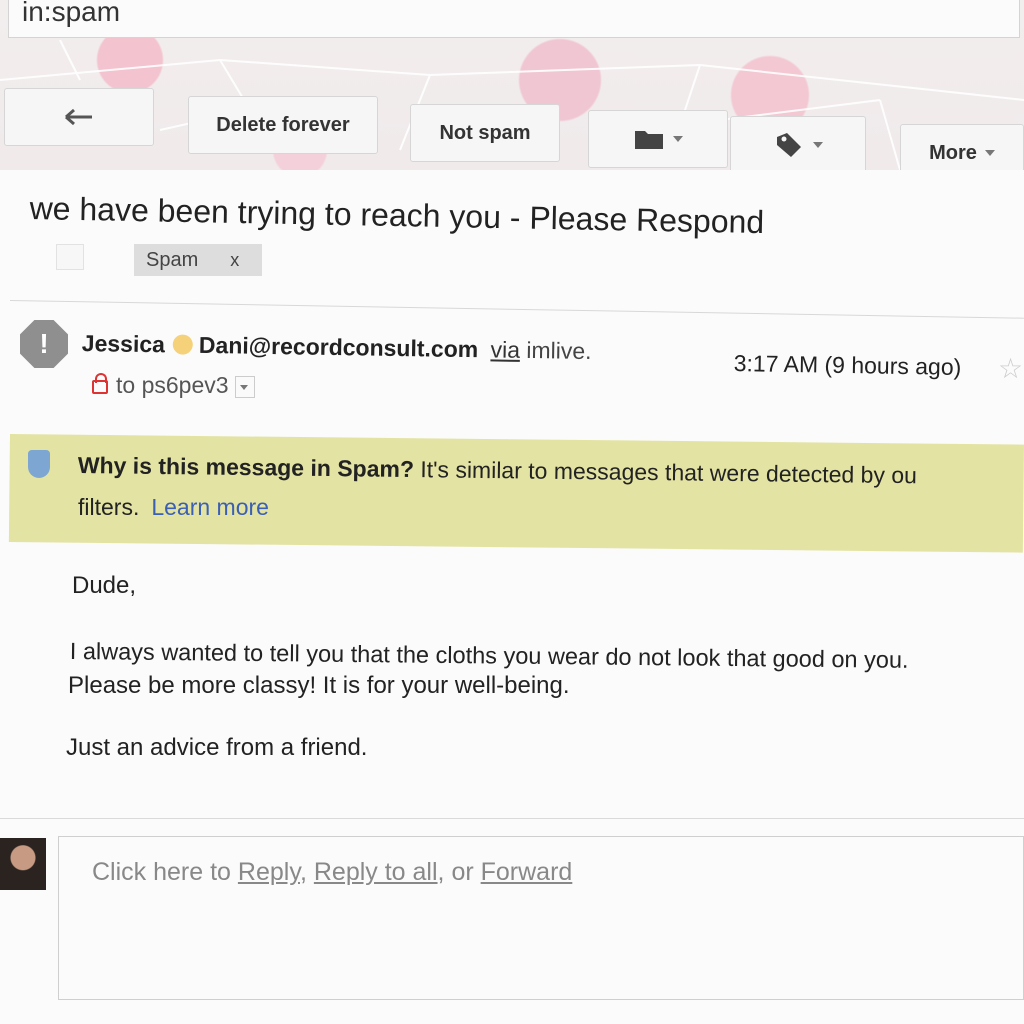 This screenshot has height=1024, width=1024. Describe the element at coordinates (172, 259) in the screenshot. I see `spam-label-text: Spam` at that location.